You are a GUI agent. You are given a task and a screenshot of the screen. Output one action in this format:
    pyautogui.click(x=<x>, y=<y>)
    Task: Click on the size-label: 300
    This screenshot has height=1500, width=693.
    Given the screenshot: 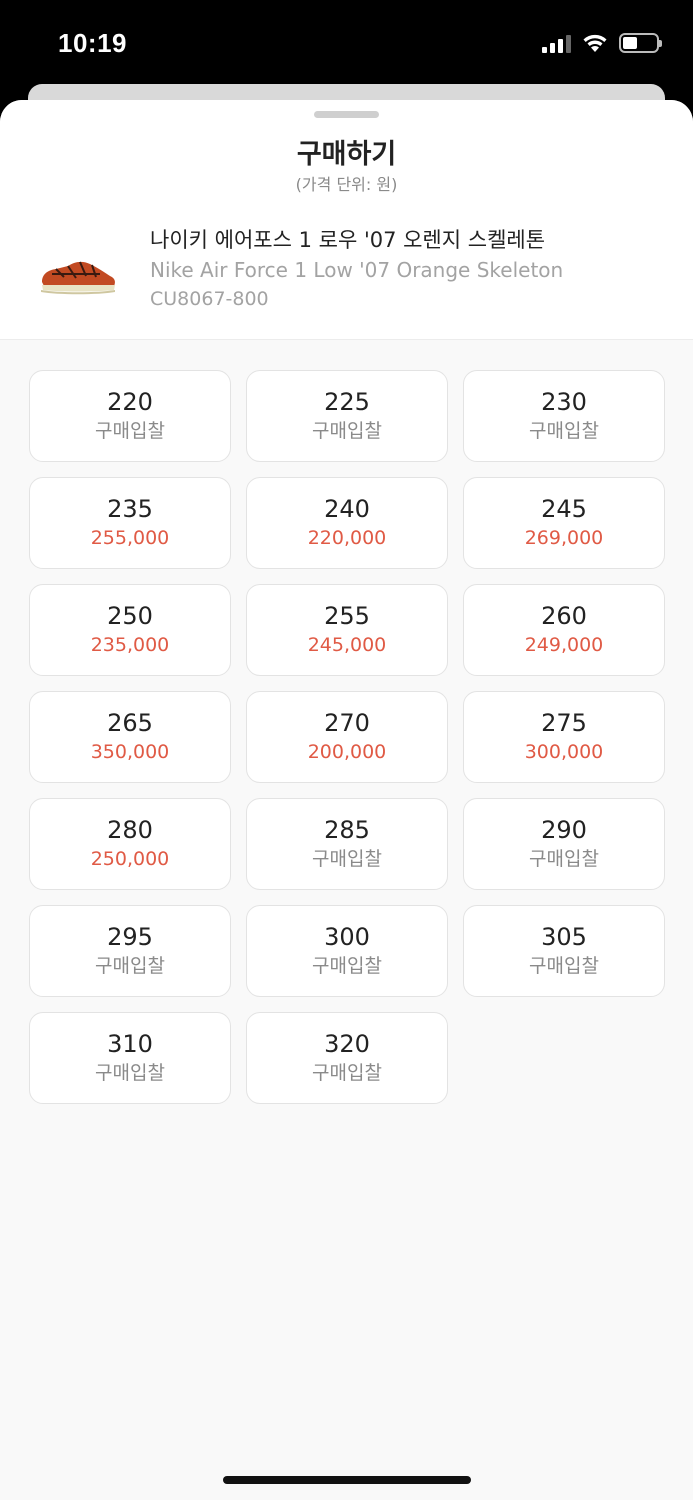 What is the action you would take?
    pyautogui.click(x=347, y=937)
    